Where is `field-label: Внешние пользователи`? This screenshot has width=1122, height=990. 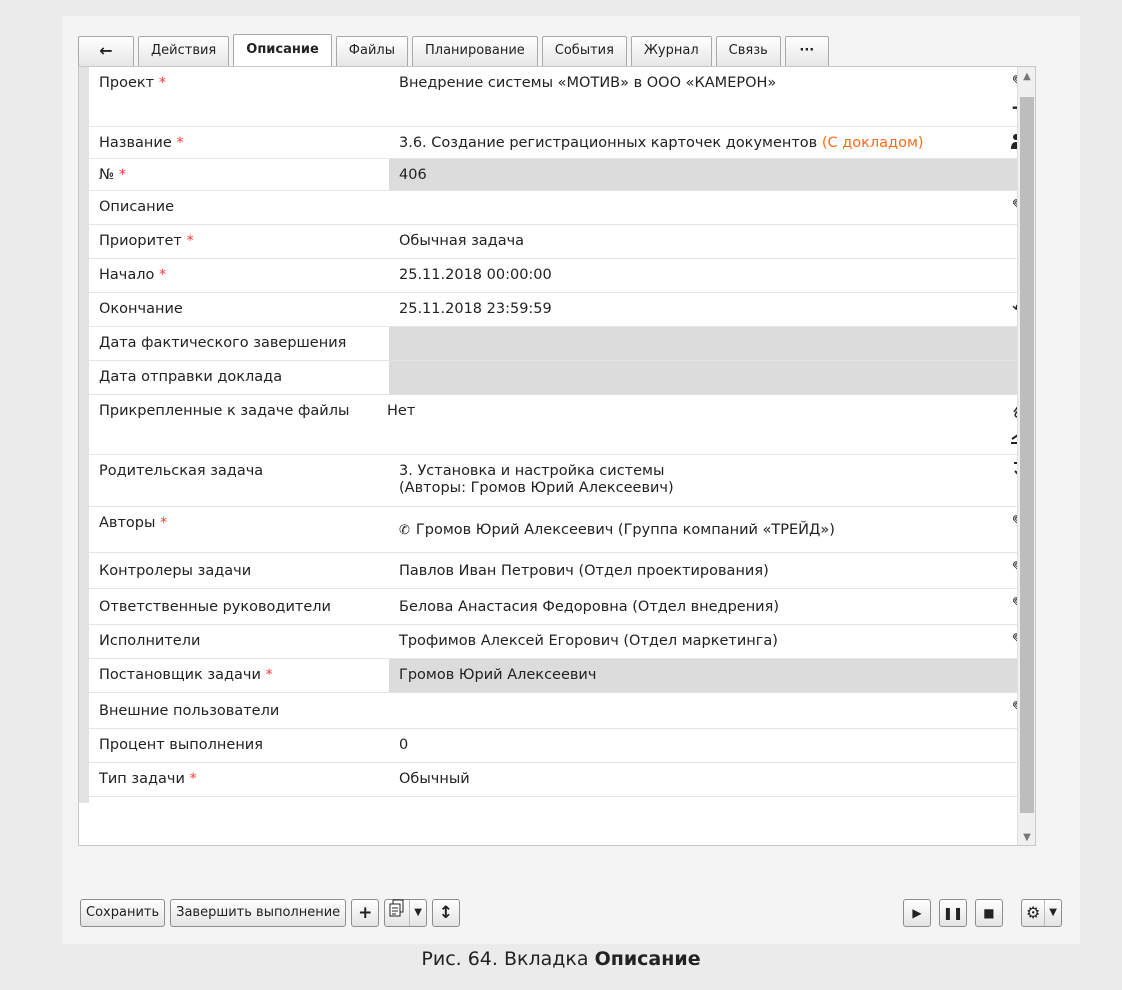 field-label: Внешние пользователи is located at coordinates (189, 711).